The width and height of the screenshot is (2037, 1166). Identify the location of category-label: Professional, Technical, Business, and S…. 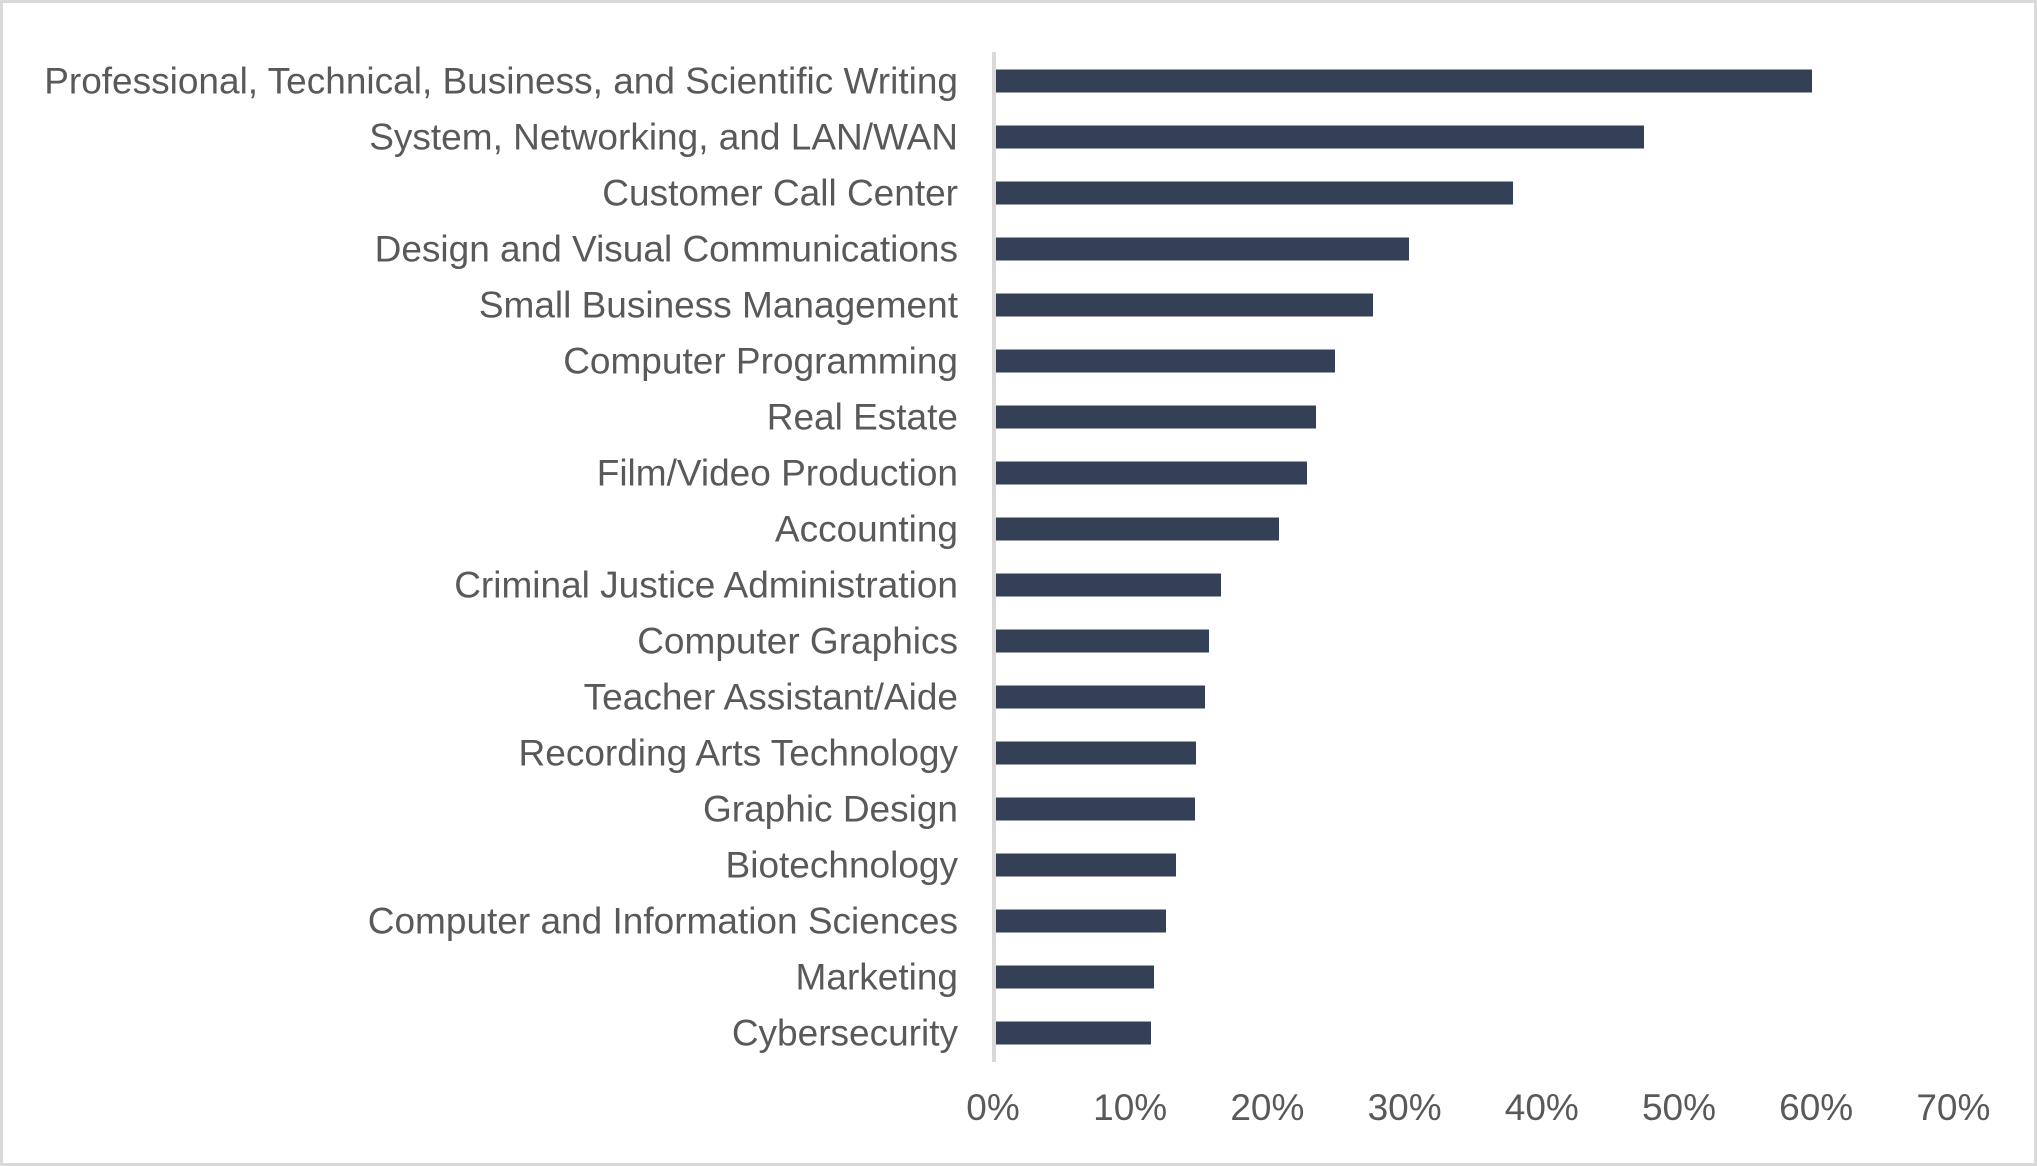
(501, 81).